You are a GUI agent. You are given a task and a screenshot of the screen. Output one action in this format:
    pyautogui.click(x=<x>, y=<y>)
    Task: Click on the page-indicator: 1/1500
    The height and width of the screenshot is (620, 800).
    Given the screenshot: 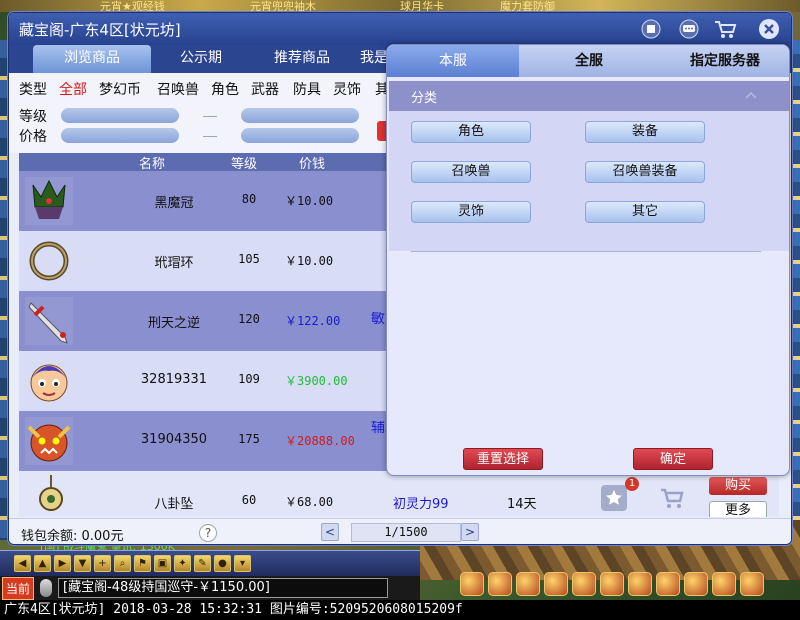 What is the action you would take?
    pyautogui.click(x=406, y=532)
    